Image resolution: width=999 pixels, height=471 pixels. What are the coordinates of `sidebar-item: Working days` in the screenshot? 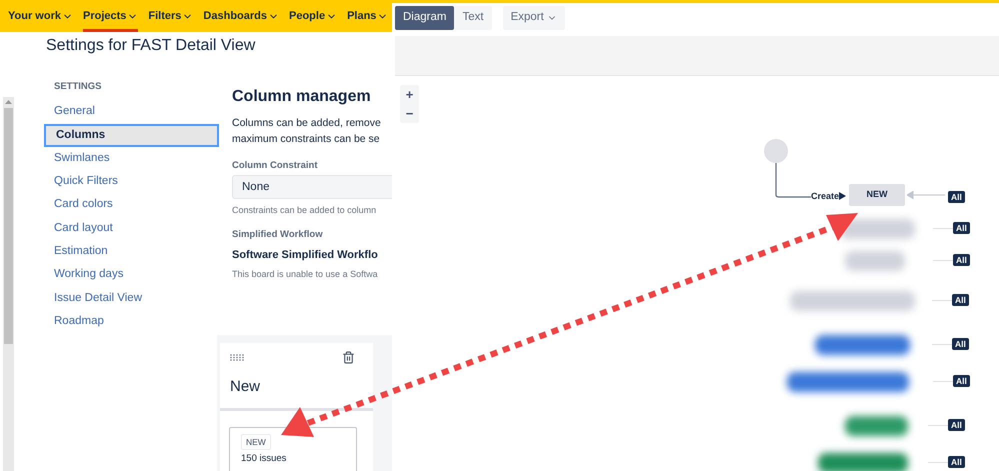 It's located at (131, 275).